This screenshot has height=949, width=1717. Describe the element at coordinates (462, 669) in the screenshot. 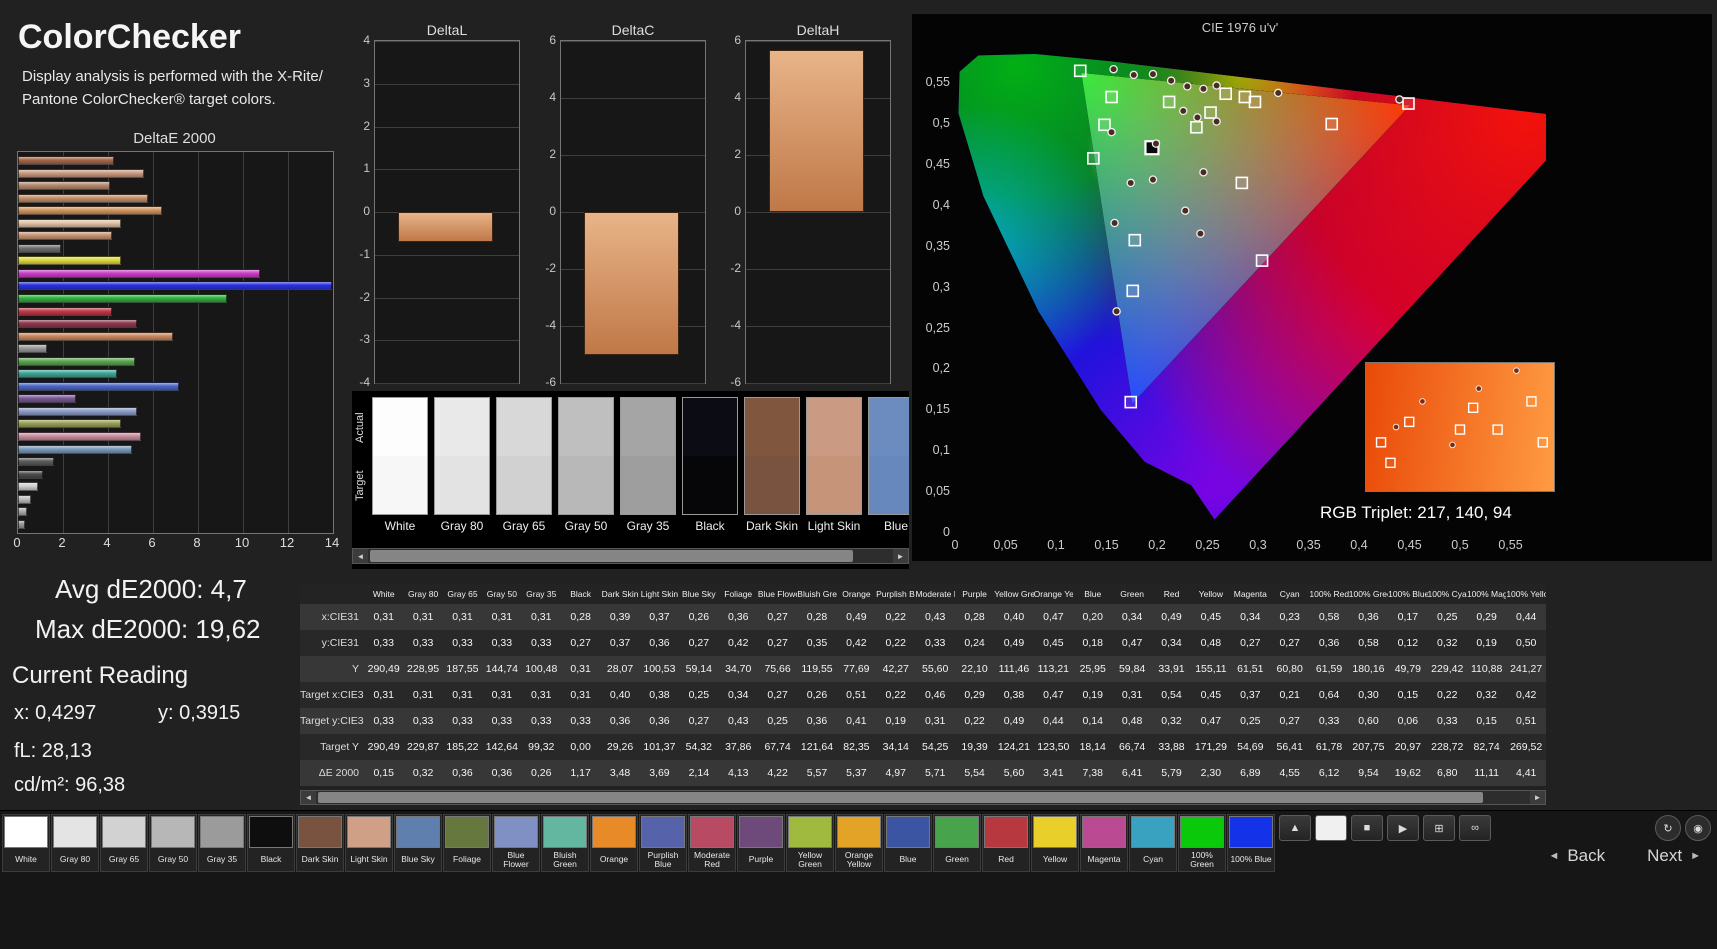

I see `table-cell: 187,55` at that location.